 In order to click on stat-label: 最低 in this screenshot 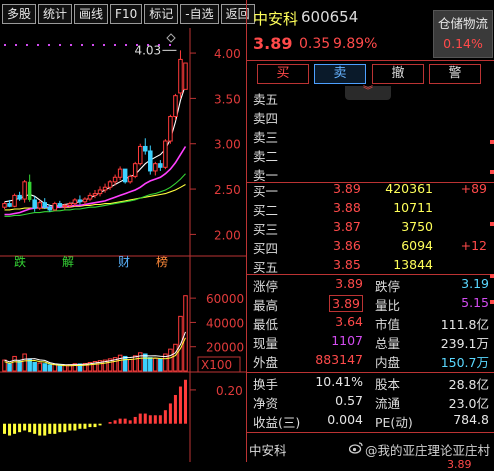, I will do `click(266, 324)`.